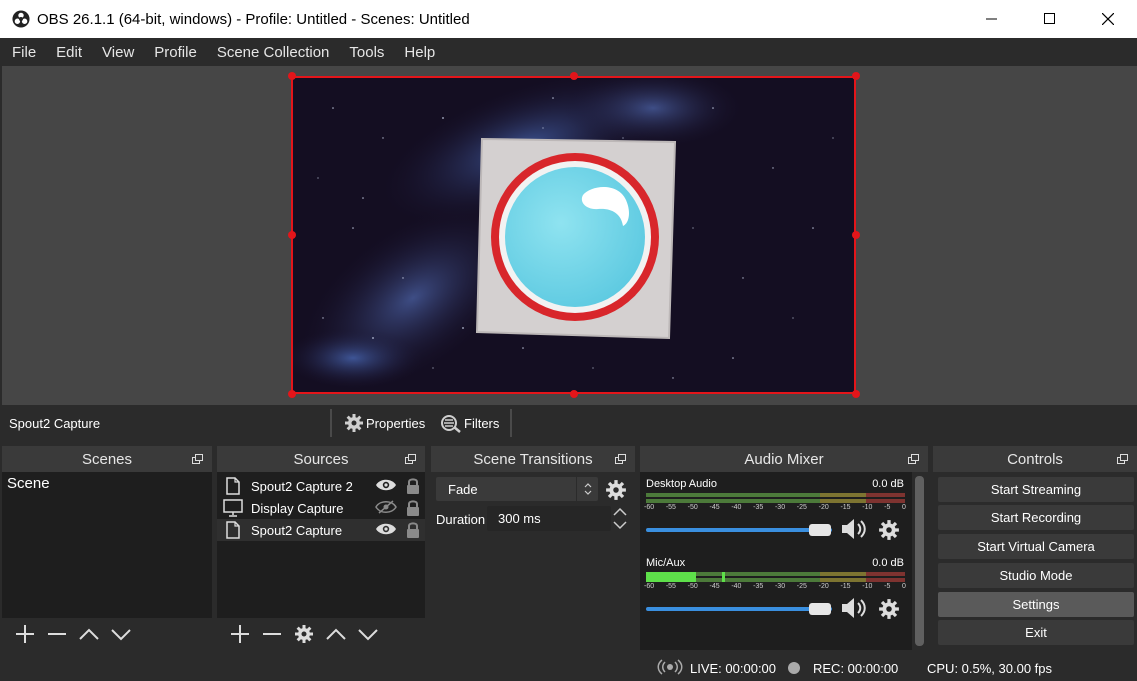 This screenshot has height=681, width=1137. I want to click on maximize-button, so click(1050, 19).